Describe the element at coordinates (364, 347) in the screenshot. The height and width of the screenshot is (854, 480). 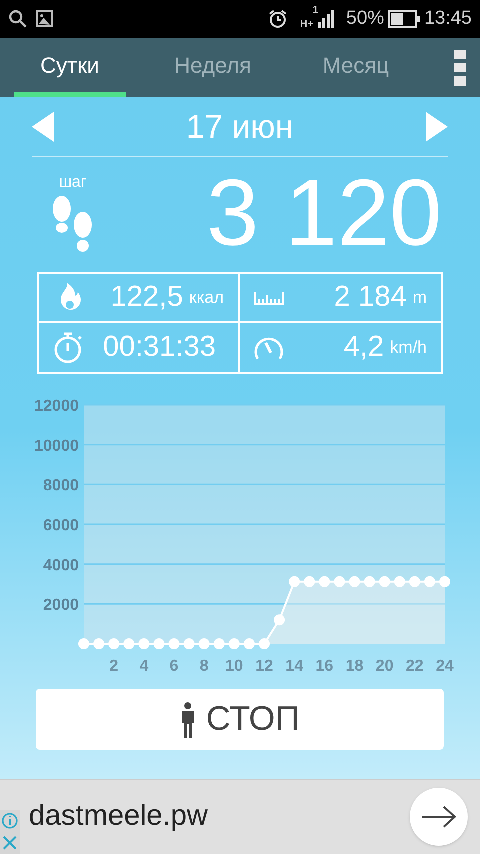
I see `stat-value: 4,2` at that location.